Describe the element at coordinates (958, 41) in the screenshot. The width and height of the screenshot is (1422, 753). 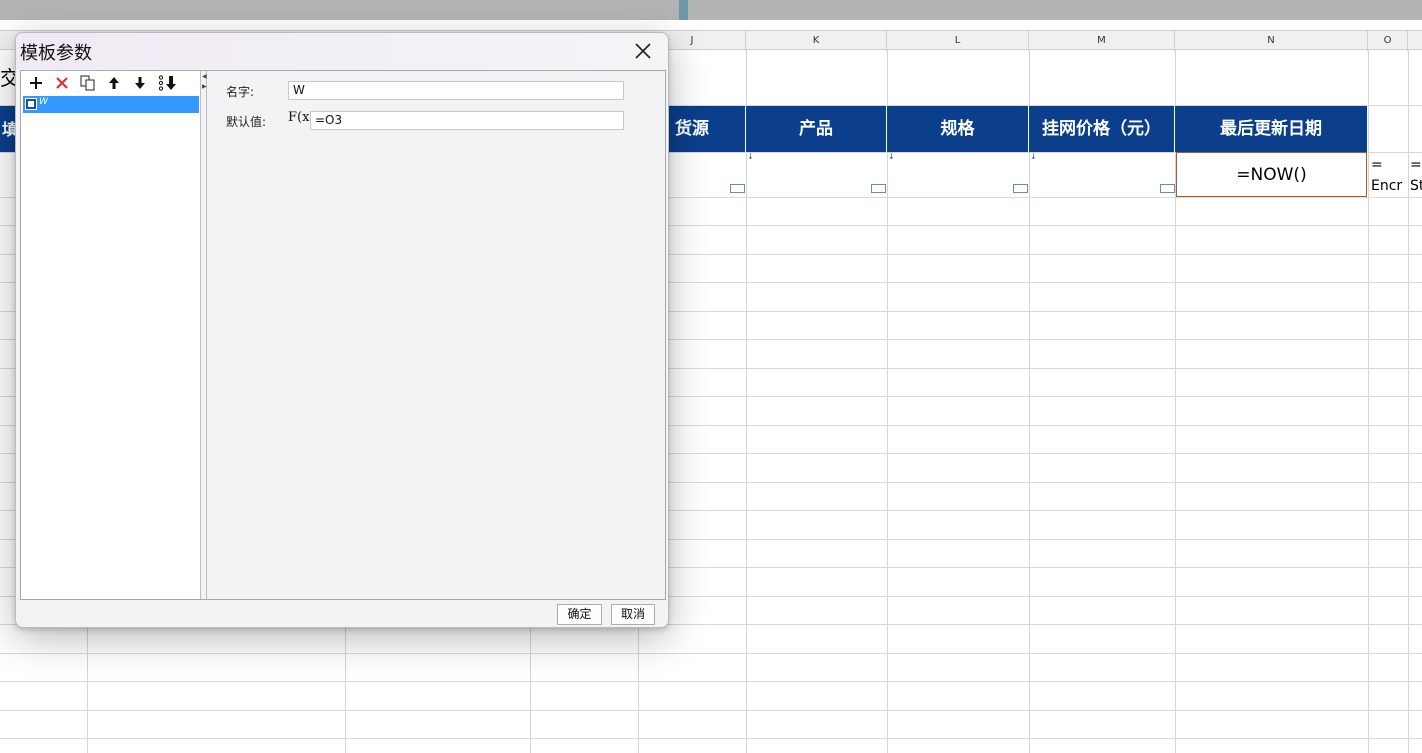
I see `column-header-l: L` at that location.